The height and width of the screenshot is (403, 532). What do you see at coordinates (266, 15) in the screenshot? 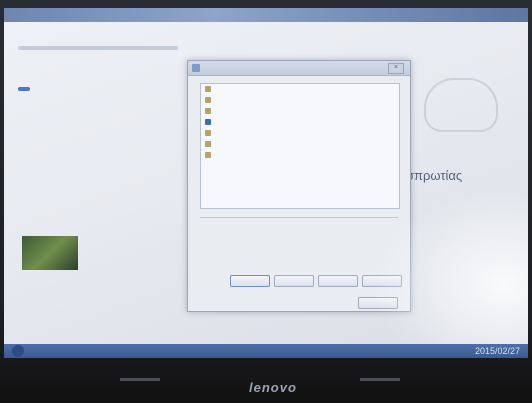
I see `browser-top-bar` at bounding box center [266, 15].